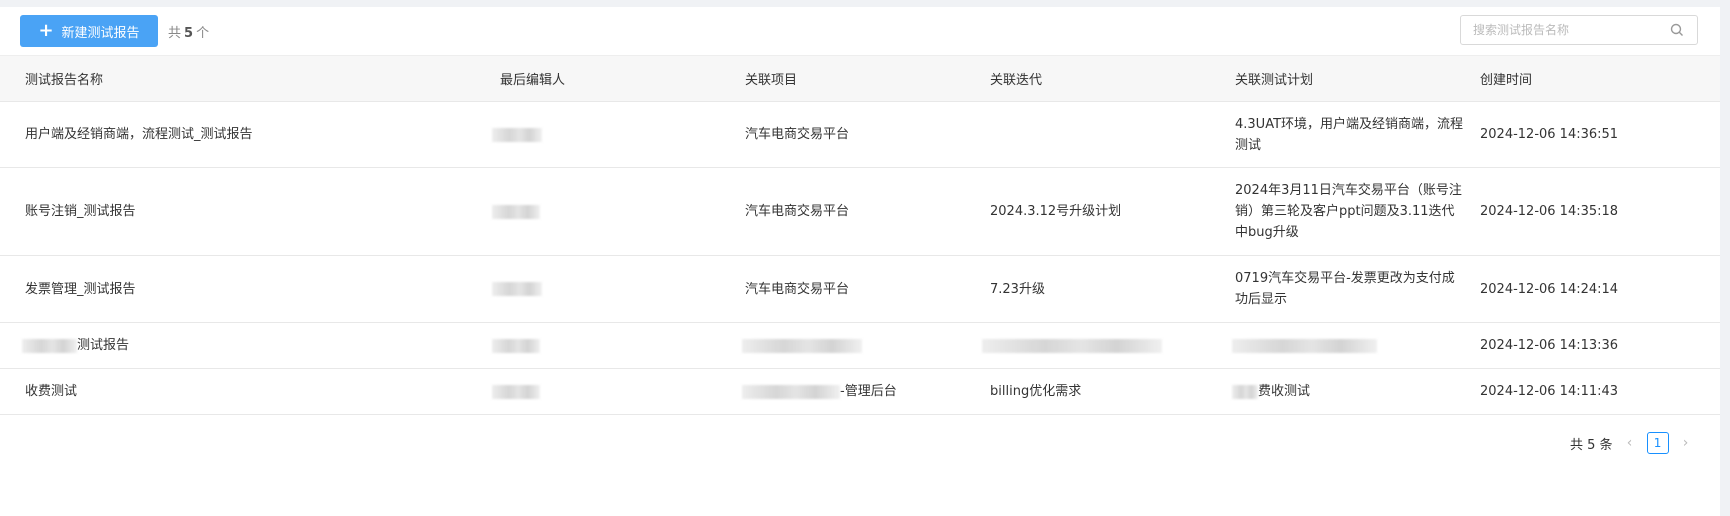  I want to click on next-page-icon: ›, so click(1686, 443).